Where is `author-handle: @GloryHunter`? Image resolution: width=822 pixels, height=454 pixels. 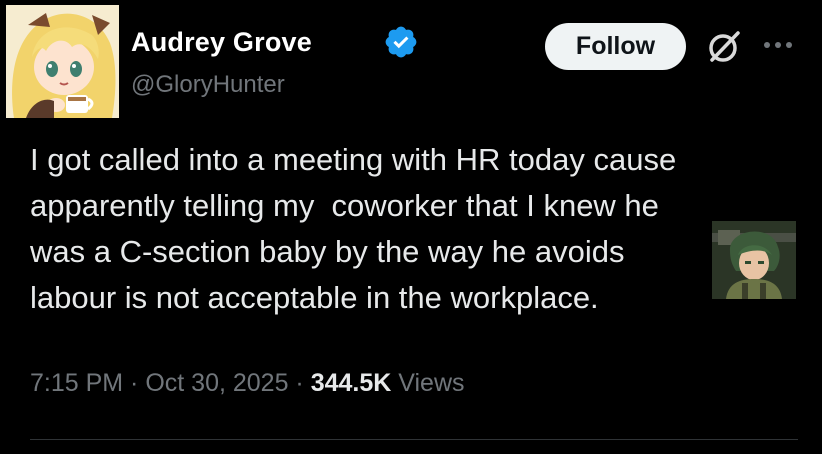
author-handle: @GloryHunter is located at coordinates (208, 85).